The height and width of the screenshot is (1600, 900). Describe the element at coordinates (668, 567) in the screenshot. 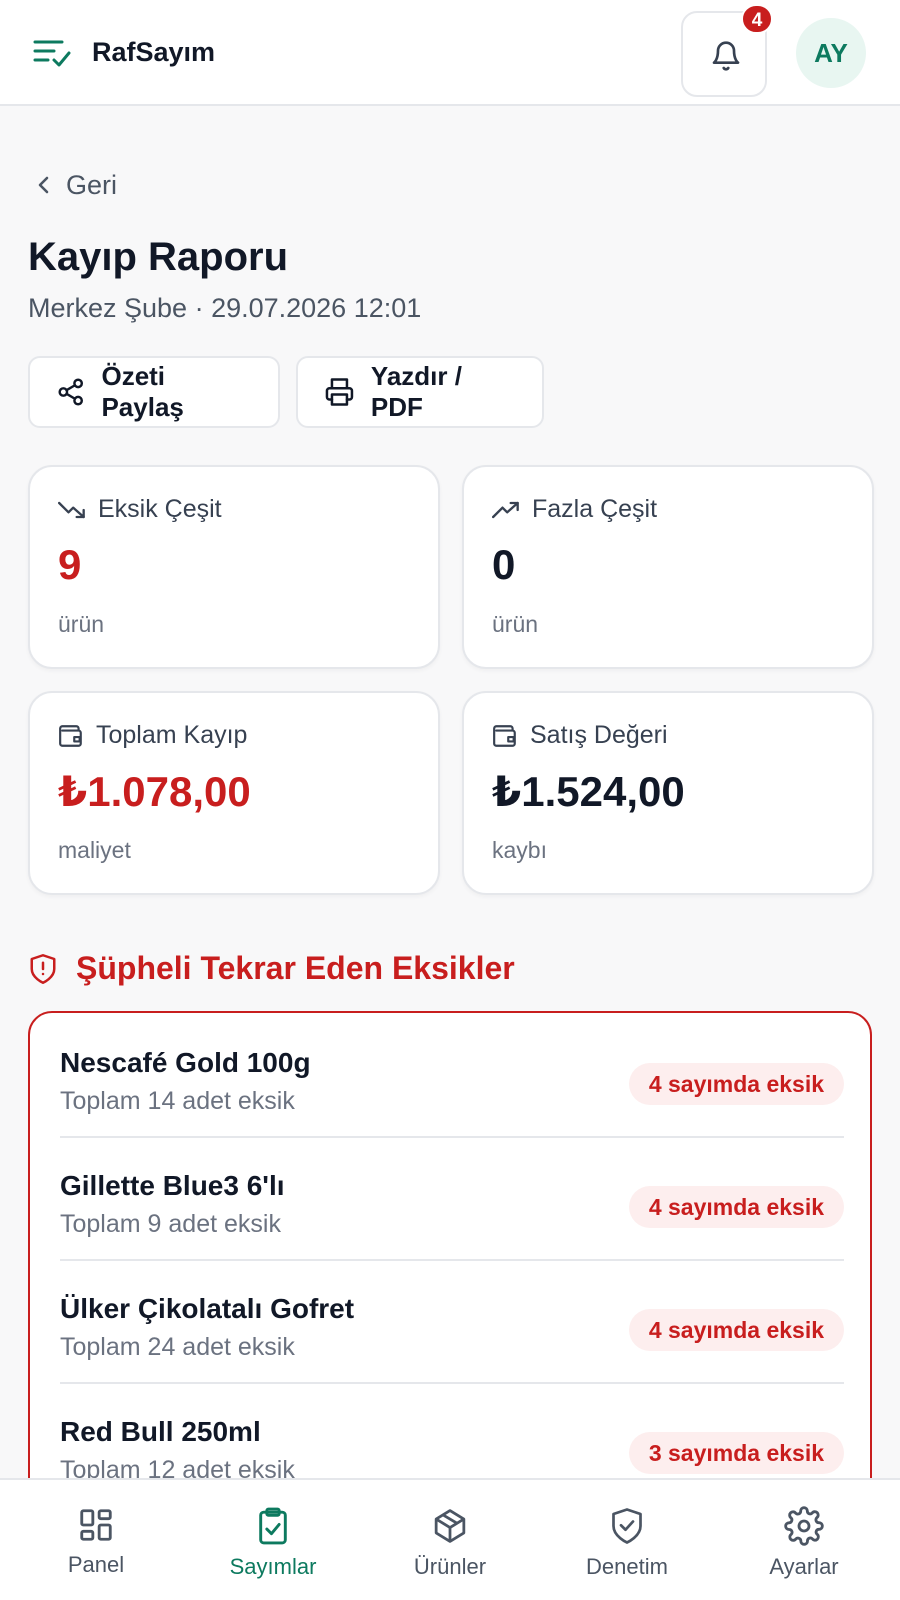

I see `stat-card-excess-types: Fazla Çeşit 0 ürün` at that location.